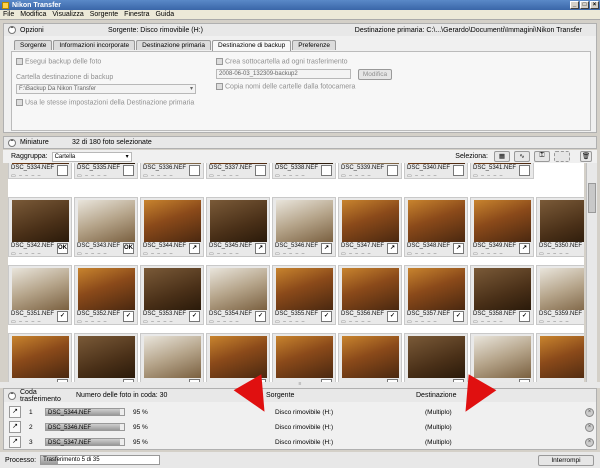 This screenshot has width=600, height=468. I want to click on close-button: ×, so click(594, 5).